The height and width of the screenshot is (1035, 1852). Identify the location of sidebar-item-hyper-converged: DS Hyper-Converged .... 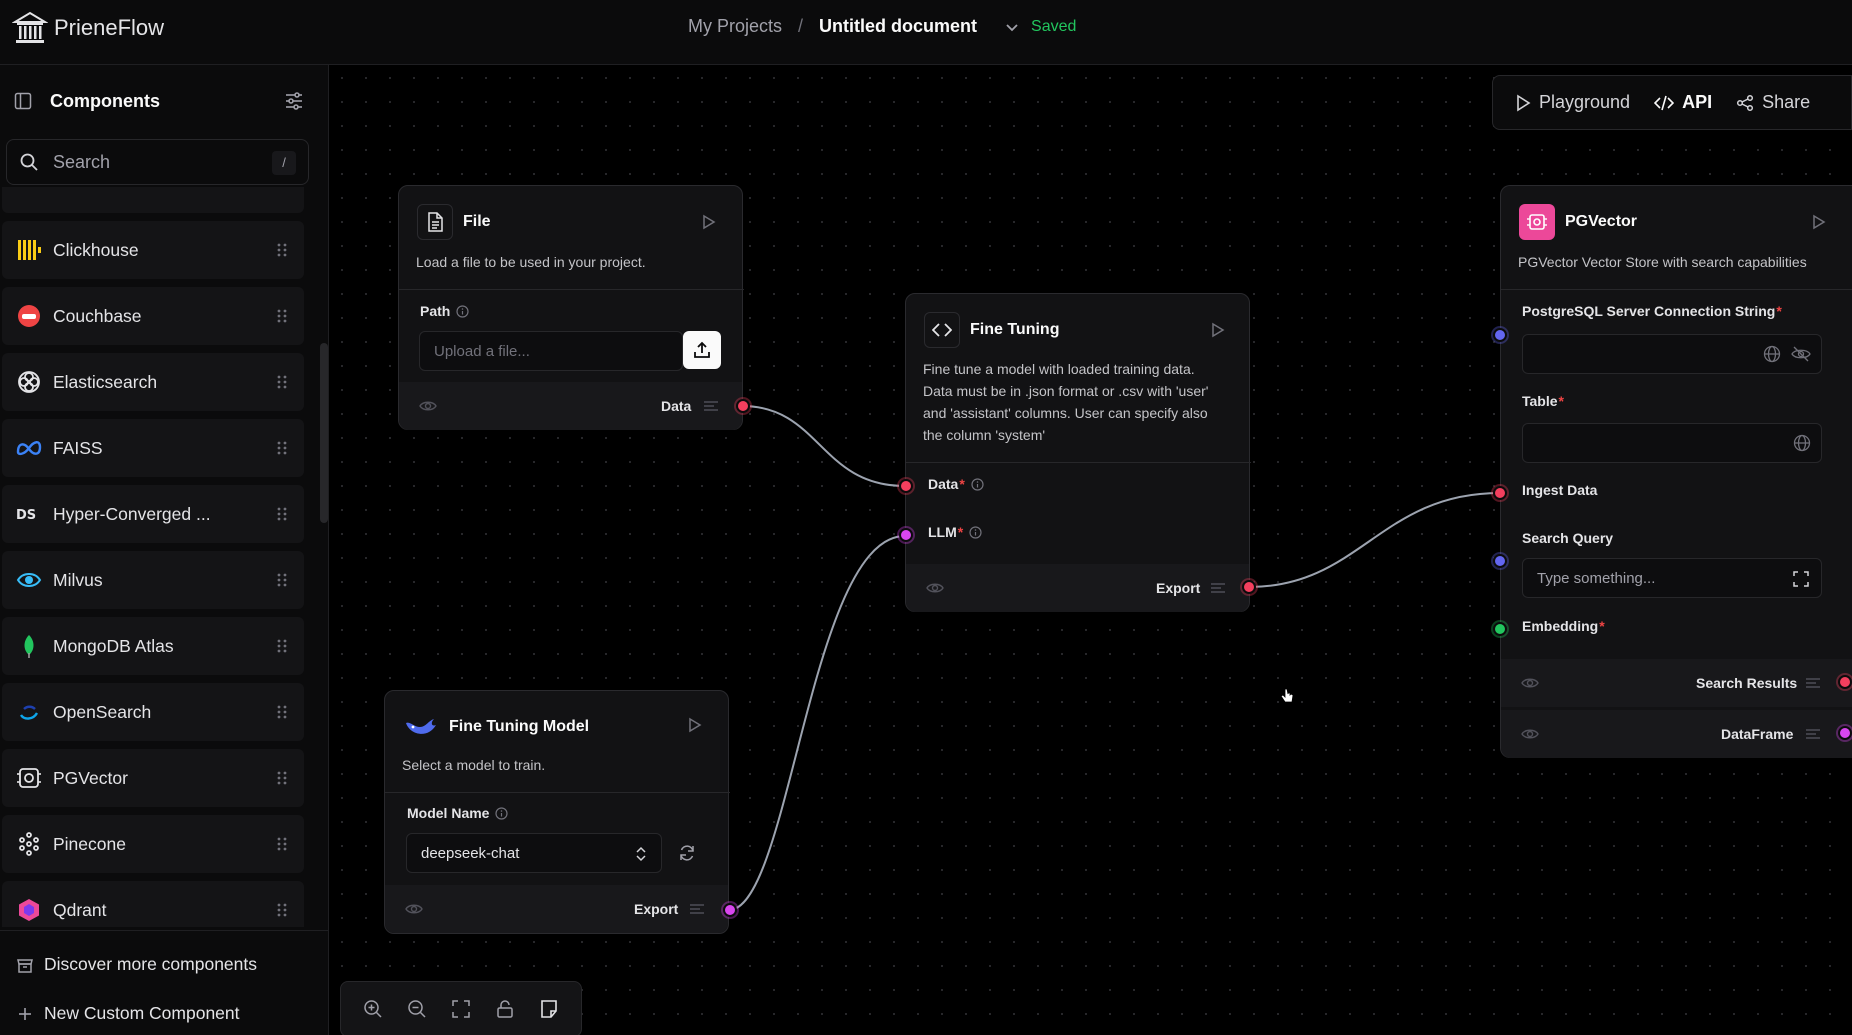
(153, 514).